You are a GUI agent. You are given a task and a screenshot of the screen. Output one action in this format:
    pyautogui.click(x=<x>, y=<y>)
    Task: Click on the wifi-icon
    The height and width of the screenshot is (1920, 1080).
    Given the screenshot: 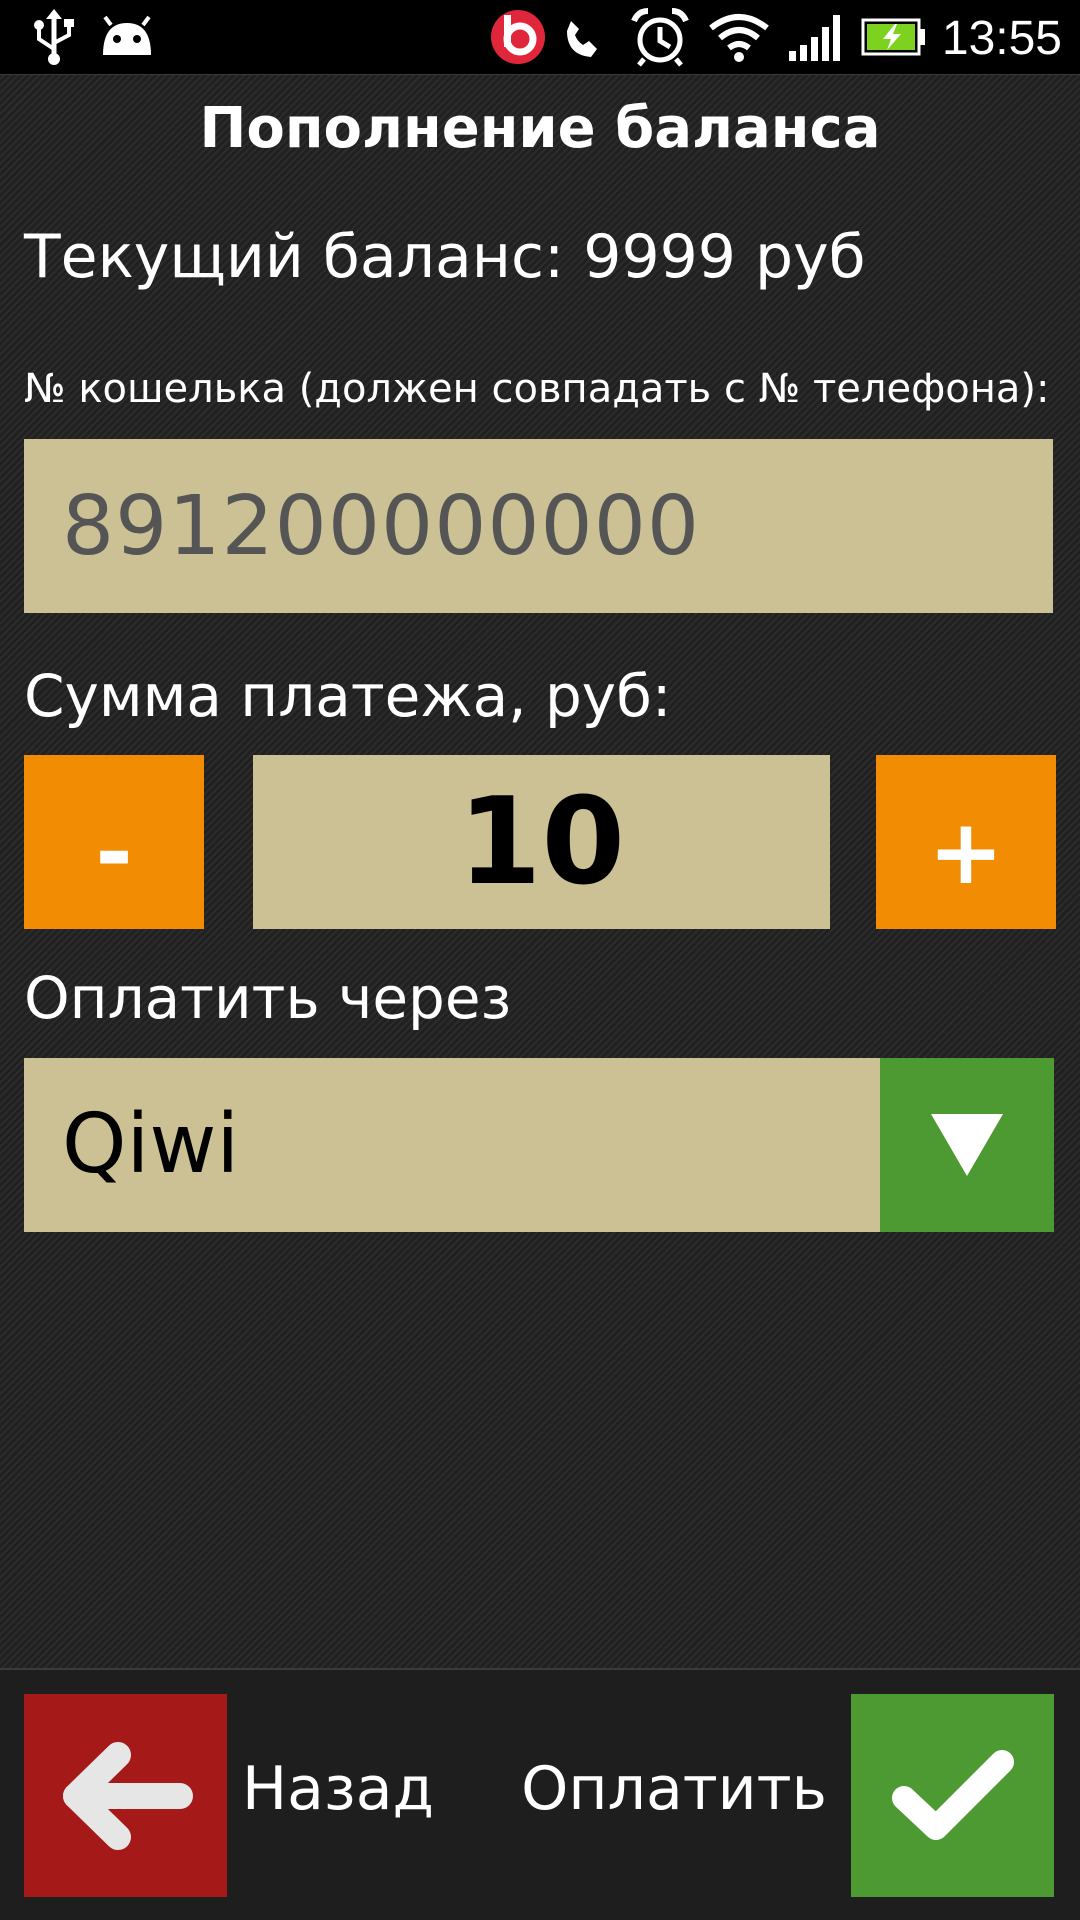 What is the action you would take?
    pyautogui.click(x=739, y=37)
    